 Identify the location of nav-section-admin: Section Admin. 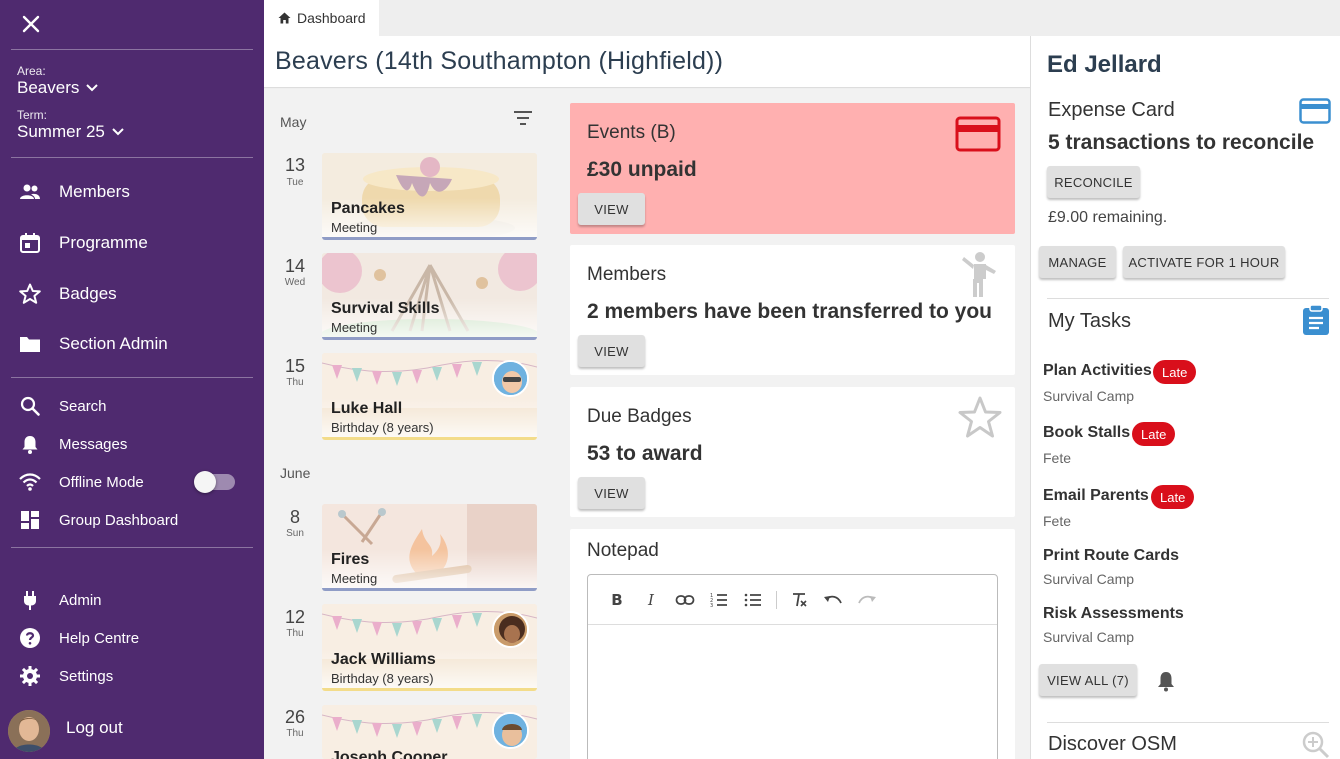
(132, 344).